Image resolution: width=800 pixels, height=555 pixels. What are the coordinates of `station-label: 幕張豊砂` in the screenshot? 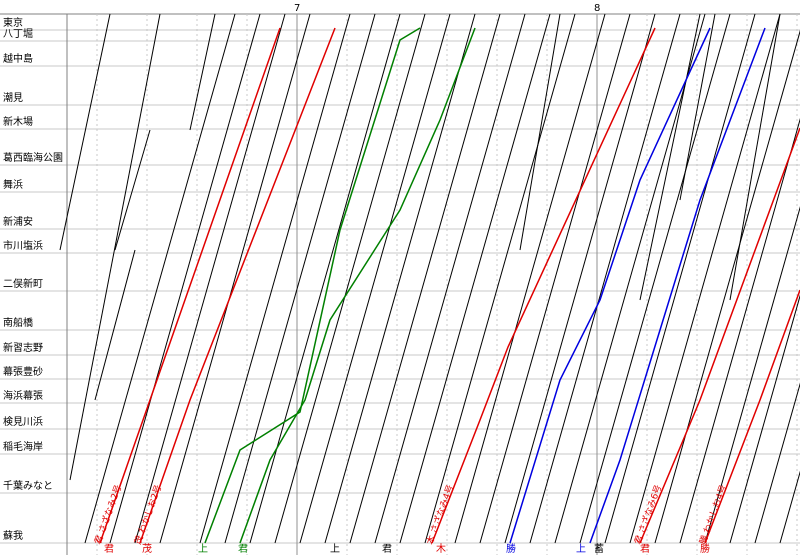 It's located at (23, 371).